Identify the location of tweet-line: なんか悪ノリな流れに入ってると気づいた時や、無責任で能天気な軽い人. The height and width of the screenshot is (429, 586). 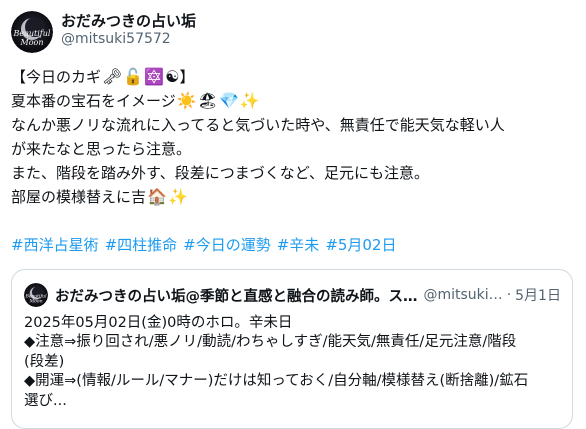
(258, 125).